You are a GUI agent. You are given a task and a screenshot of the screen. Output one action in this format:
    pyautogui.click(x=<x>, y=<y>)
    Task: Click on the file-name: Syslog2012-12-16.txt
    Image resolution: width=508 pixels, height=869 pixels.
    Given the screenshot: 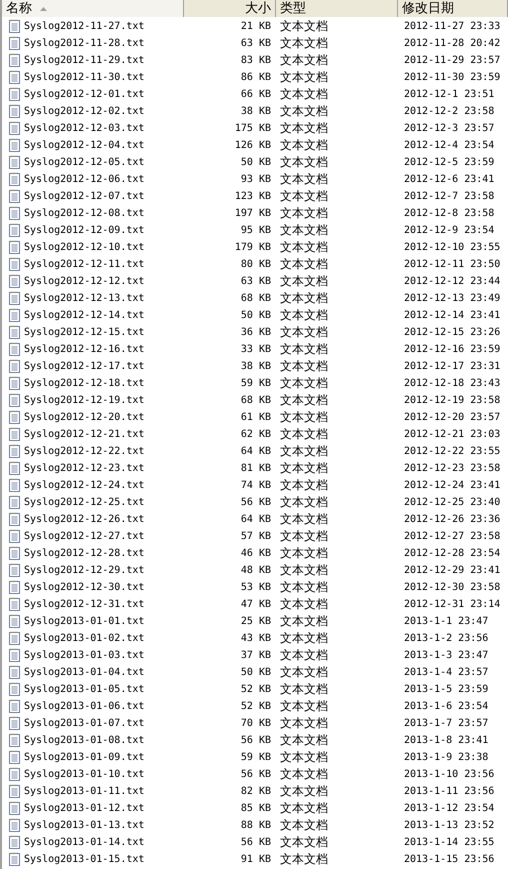 What is the action you would take?
    pyautogui.click(x=84, y=349)
    